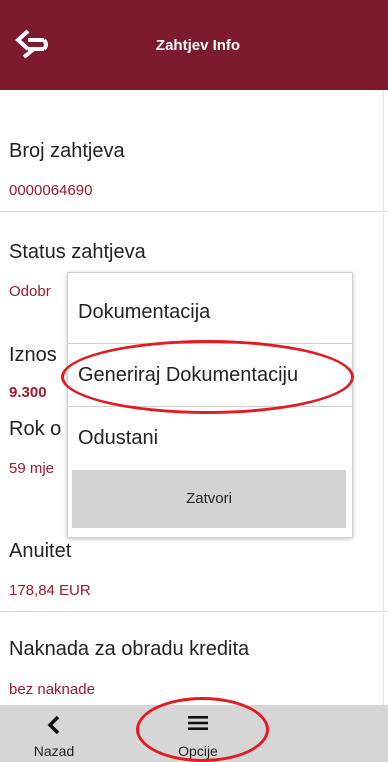  What do you see at coordinates (40, 551) in the screenshot?
I see `field-label: Anuitet` at bounding box center [40, 551].